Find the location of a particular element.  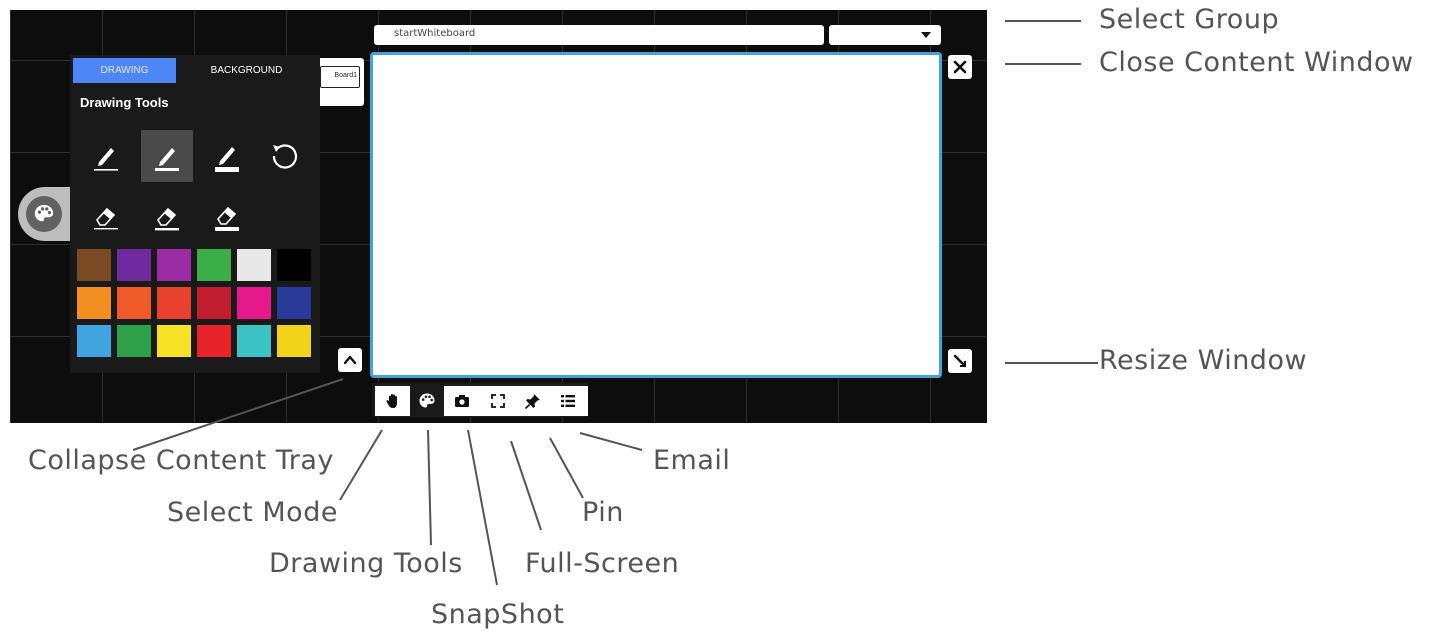

chevron-up-icon is located at coordinates (350, 360).